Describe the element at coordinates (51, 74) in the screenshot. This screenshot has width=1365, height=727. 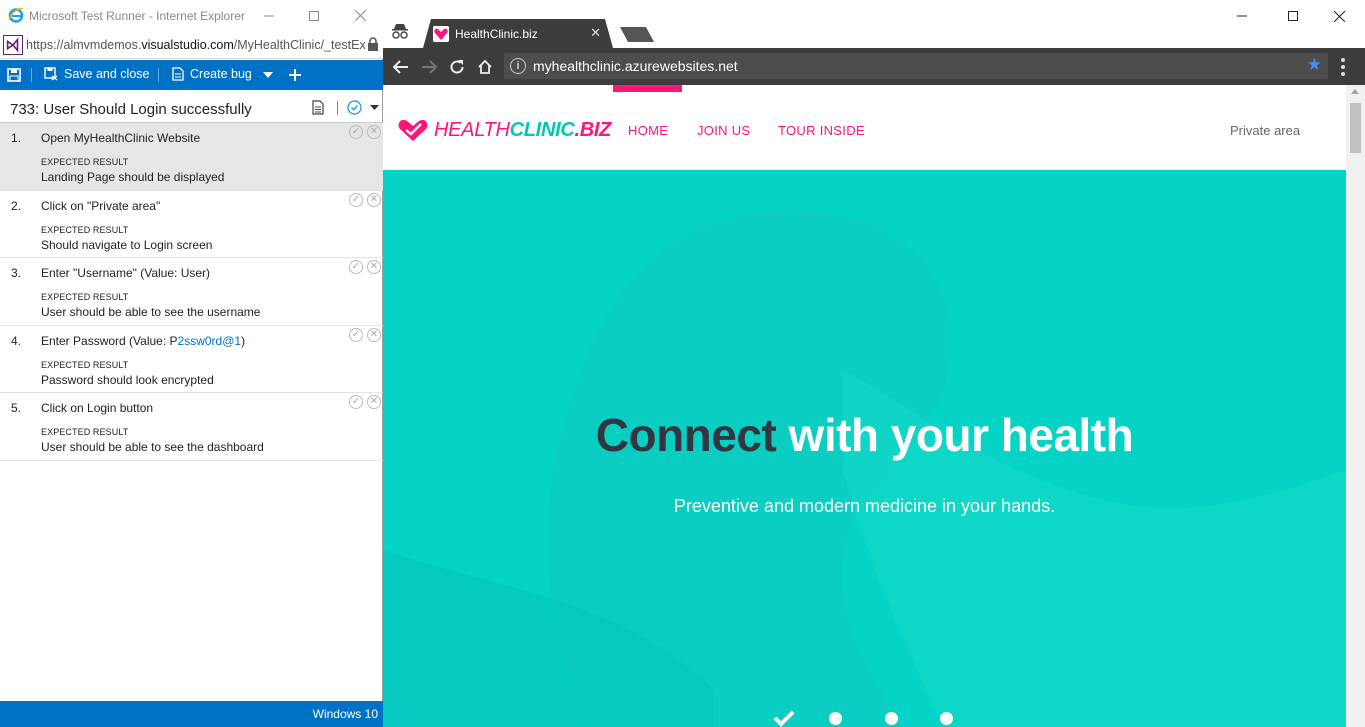
I see `save-close-icon` at that location.